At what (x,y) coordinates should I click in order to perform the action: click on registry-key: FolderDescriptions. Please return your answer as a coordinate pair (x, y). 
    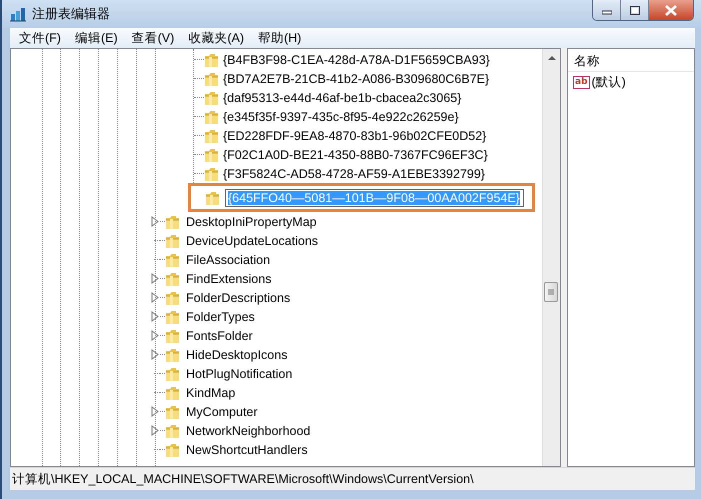
    Looking at the image, I should click on (238, 297).